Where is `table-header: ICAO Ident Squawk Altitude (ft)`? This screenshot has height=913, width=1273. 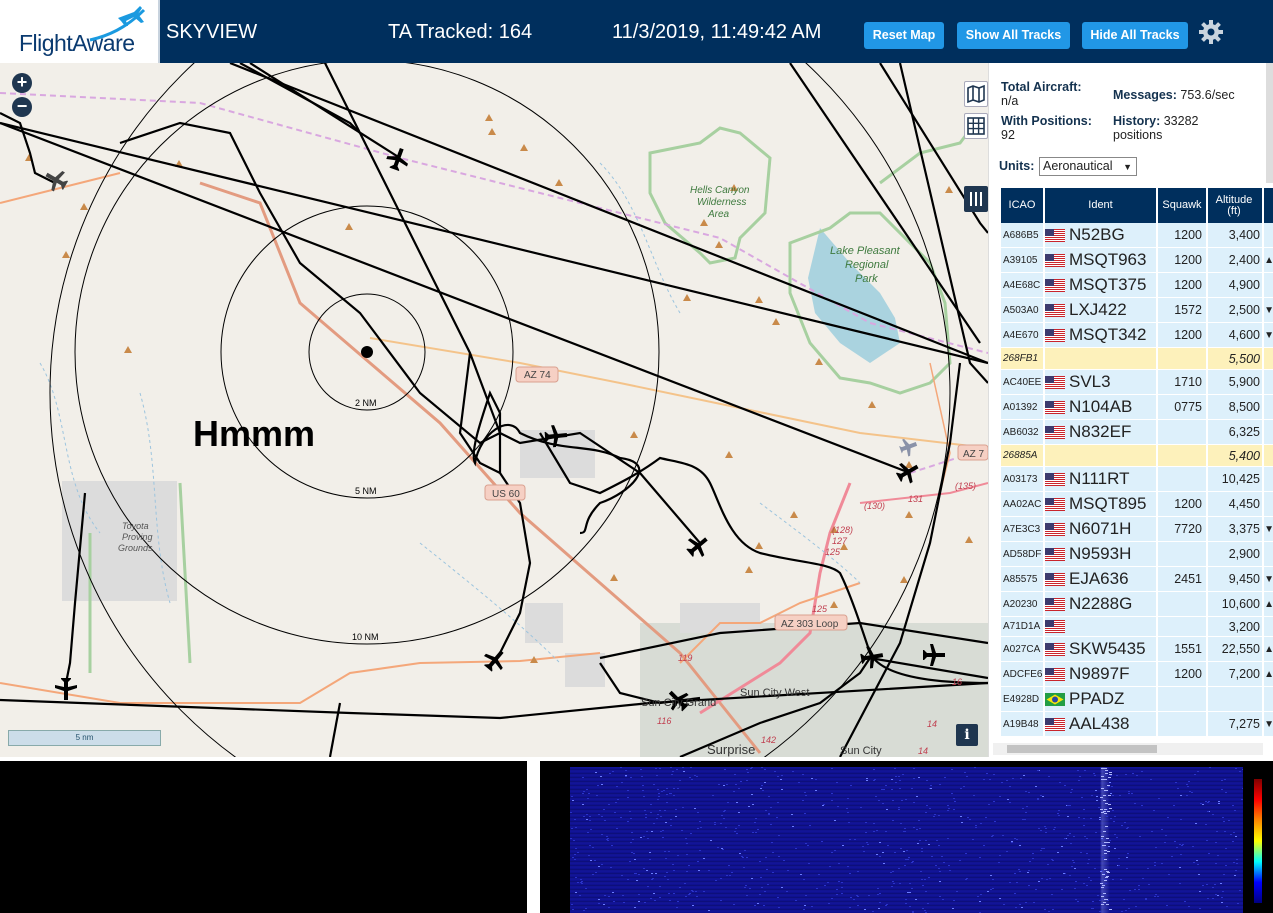 table-header: ICAO Ident Squawk Altitude (ft) is located at coordinates (1137, 205).